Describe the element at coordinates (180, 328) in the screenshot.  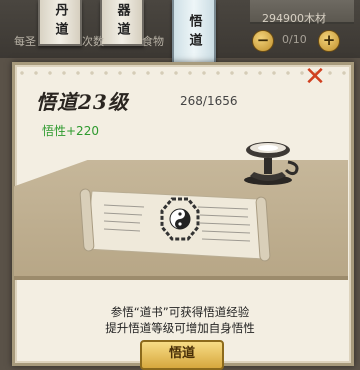
I see `description-line-2: 提升悟道等级可增加自身悟性` at that location.